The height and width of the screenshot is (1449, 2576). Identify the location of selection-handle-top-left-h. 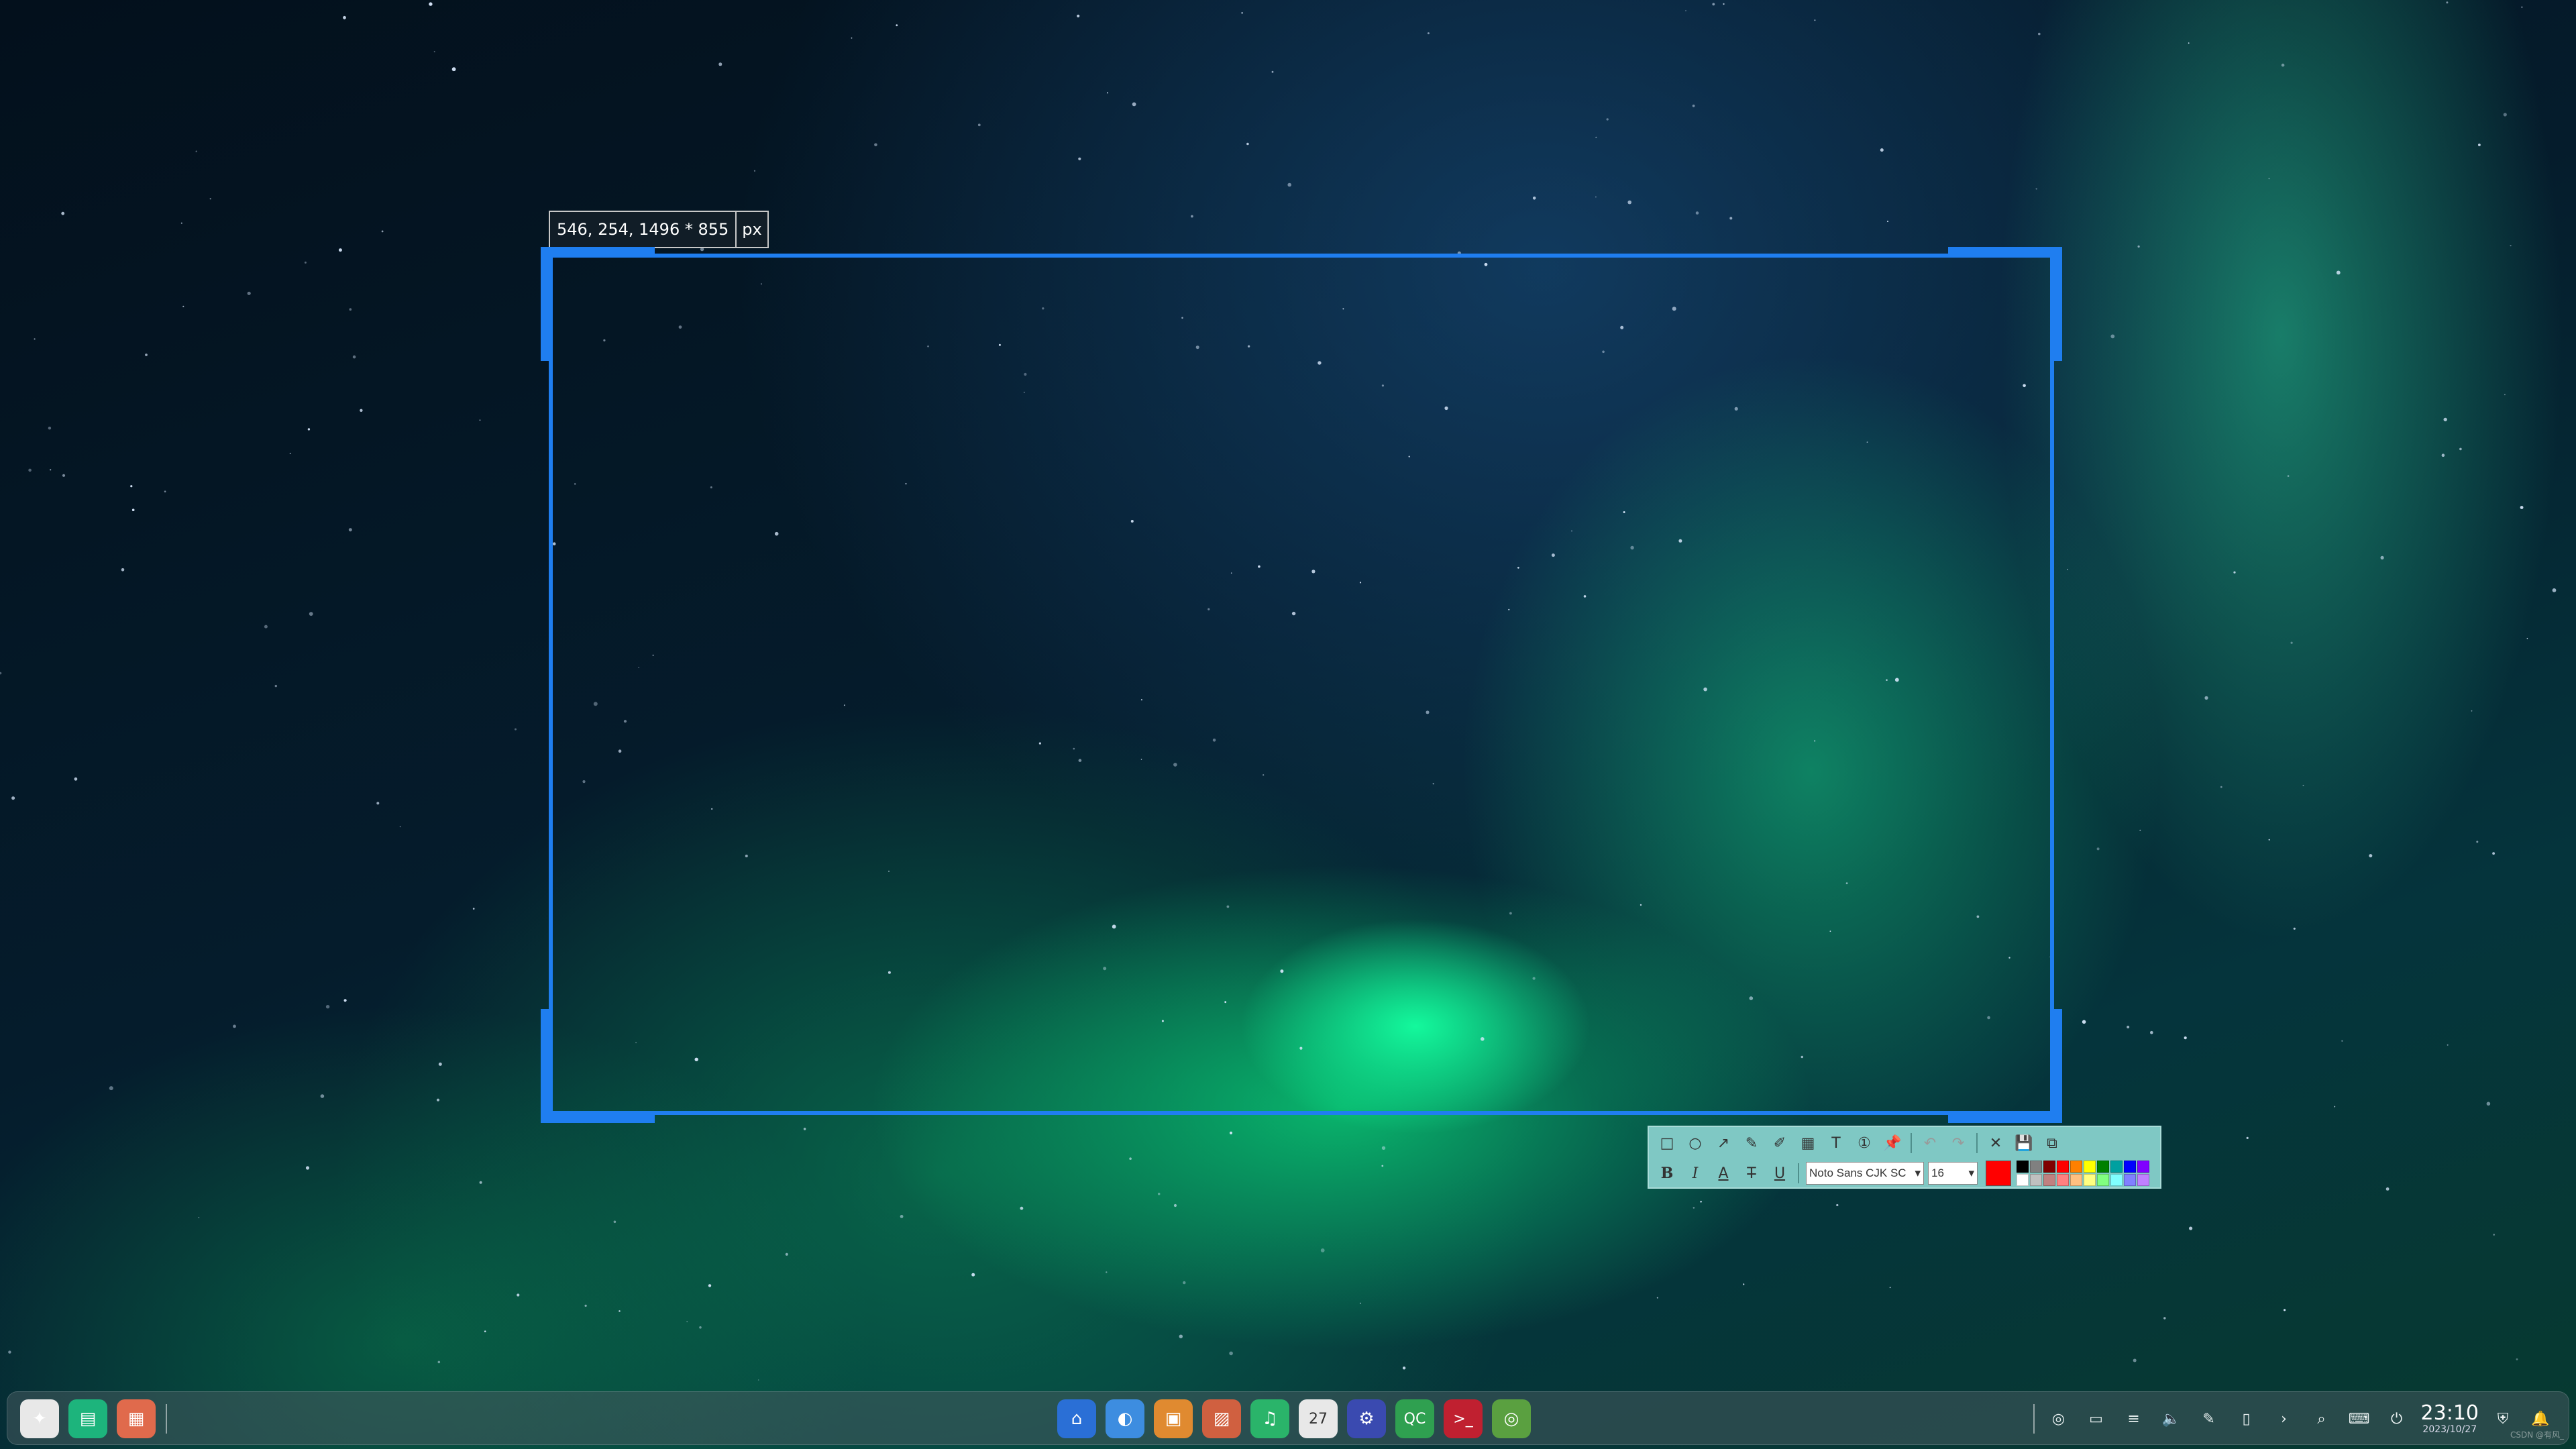
(598, 251).